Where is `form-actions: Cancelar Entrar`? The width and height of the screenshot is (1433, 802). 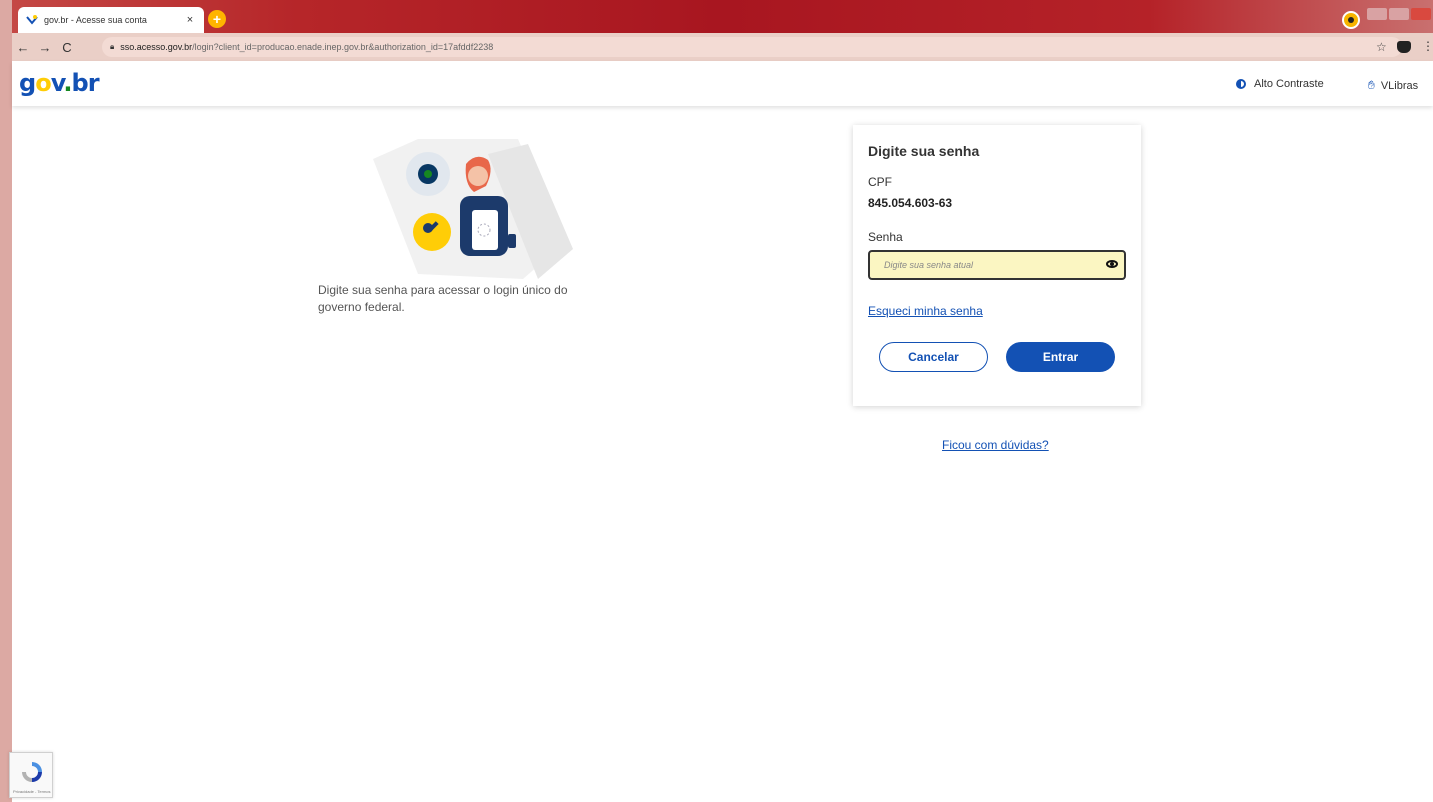
form-actions: Cancelar Entrar is located at coordinates (997, 357).